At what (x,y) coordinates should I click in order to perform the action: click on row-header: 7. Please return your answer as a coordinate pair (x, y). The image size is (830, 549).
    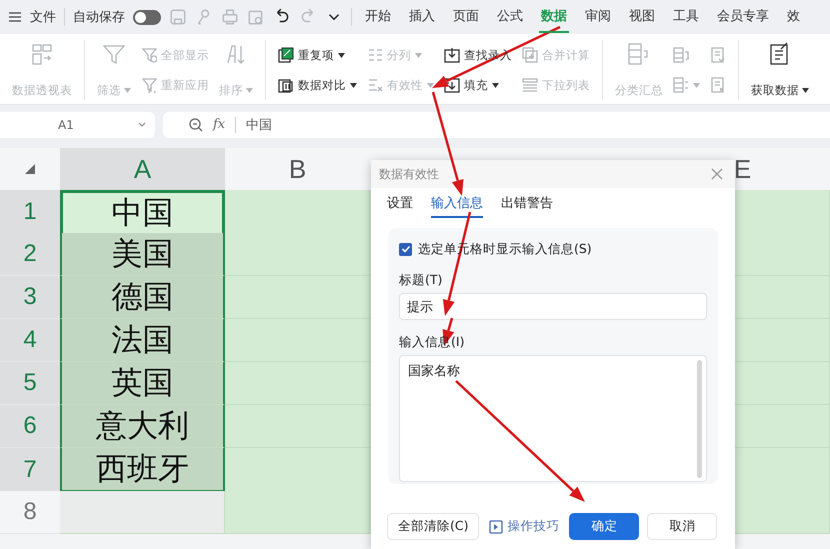
    Looking at the image, I should click on (30, 470).